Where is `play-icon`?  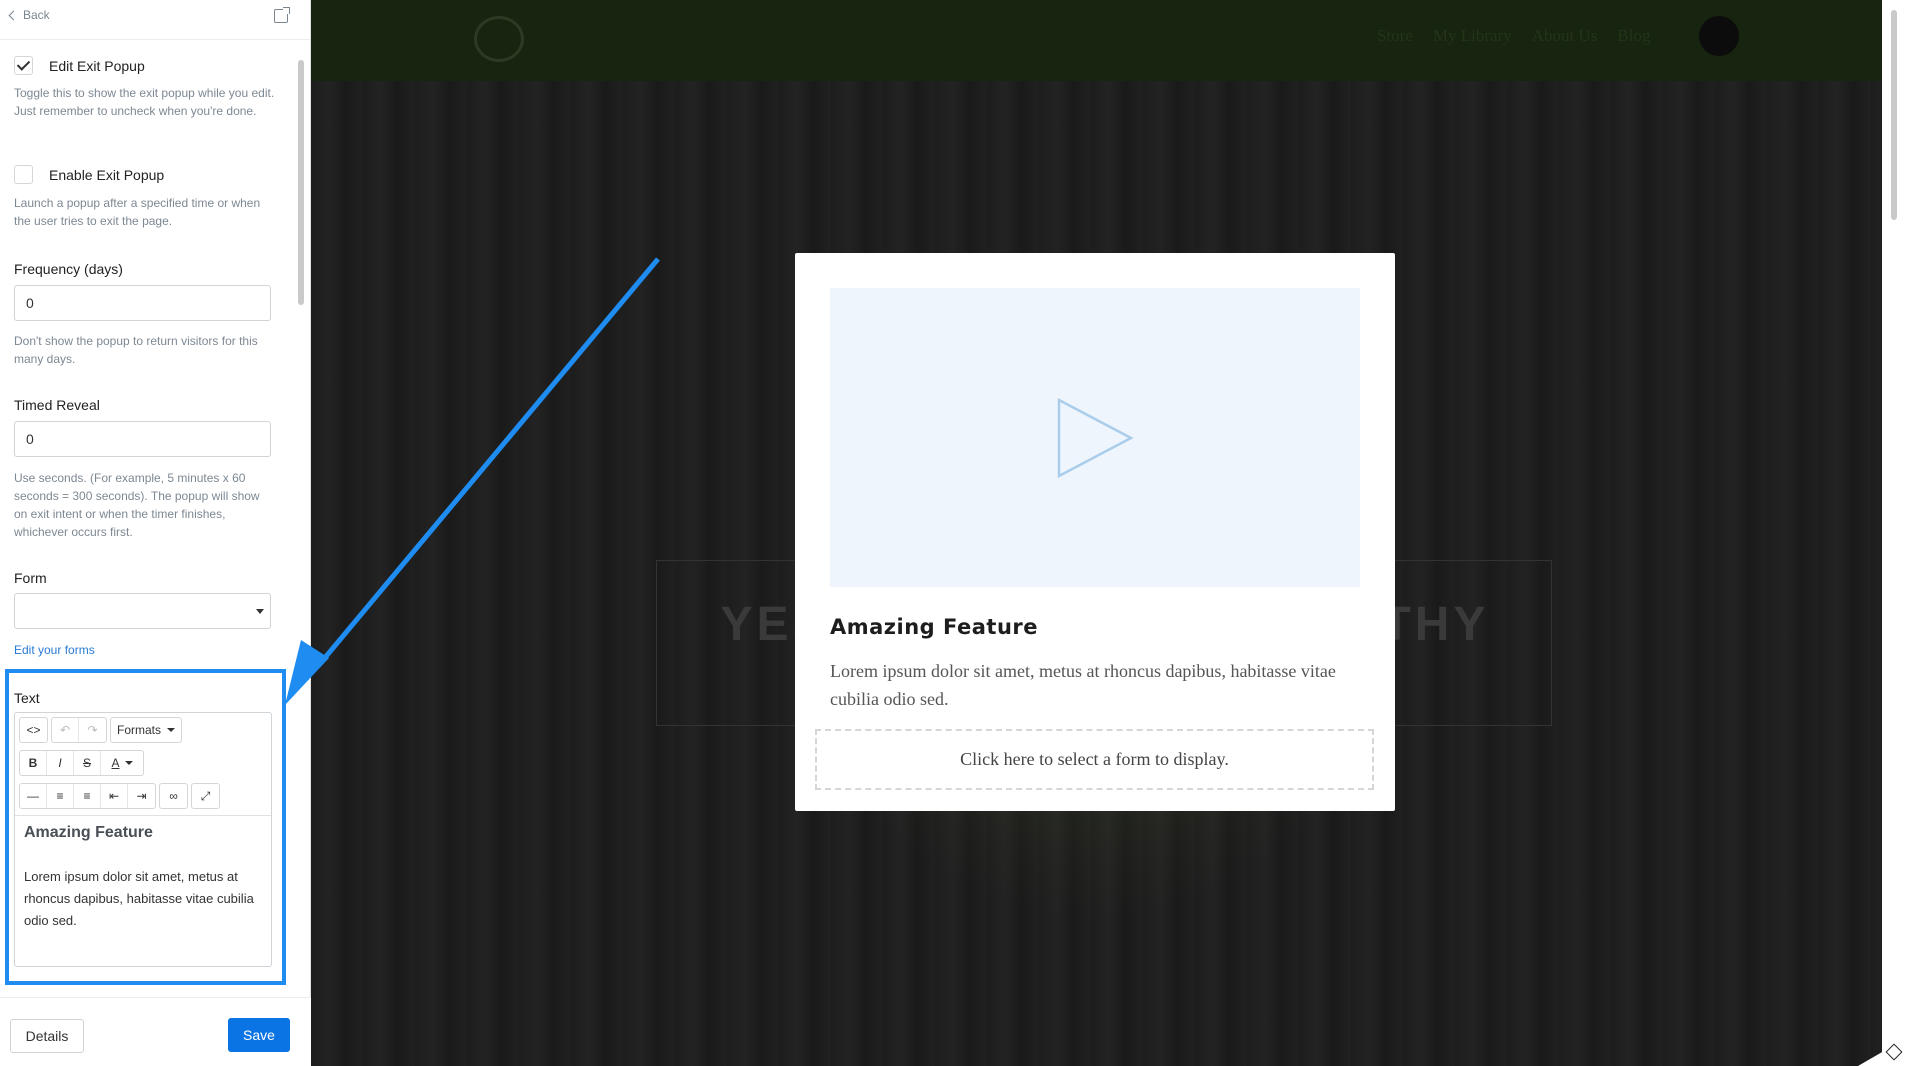
play-icon is located at coordinates (1095, 437).